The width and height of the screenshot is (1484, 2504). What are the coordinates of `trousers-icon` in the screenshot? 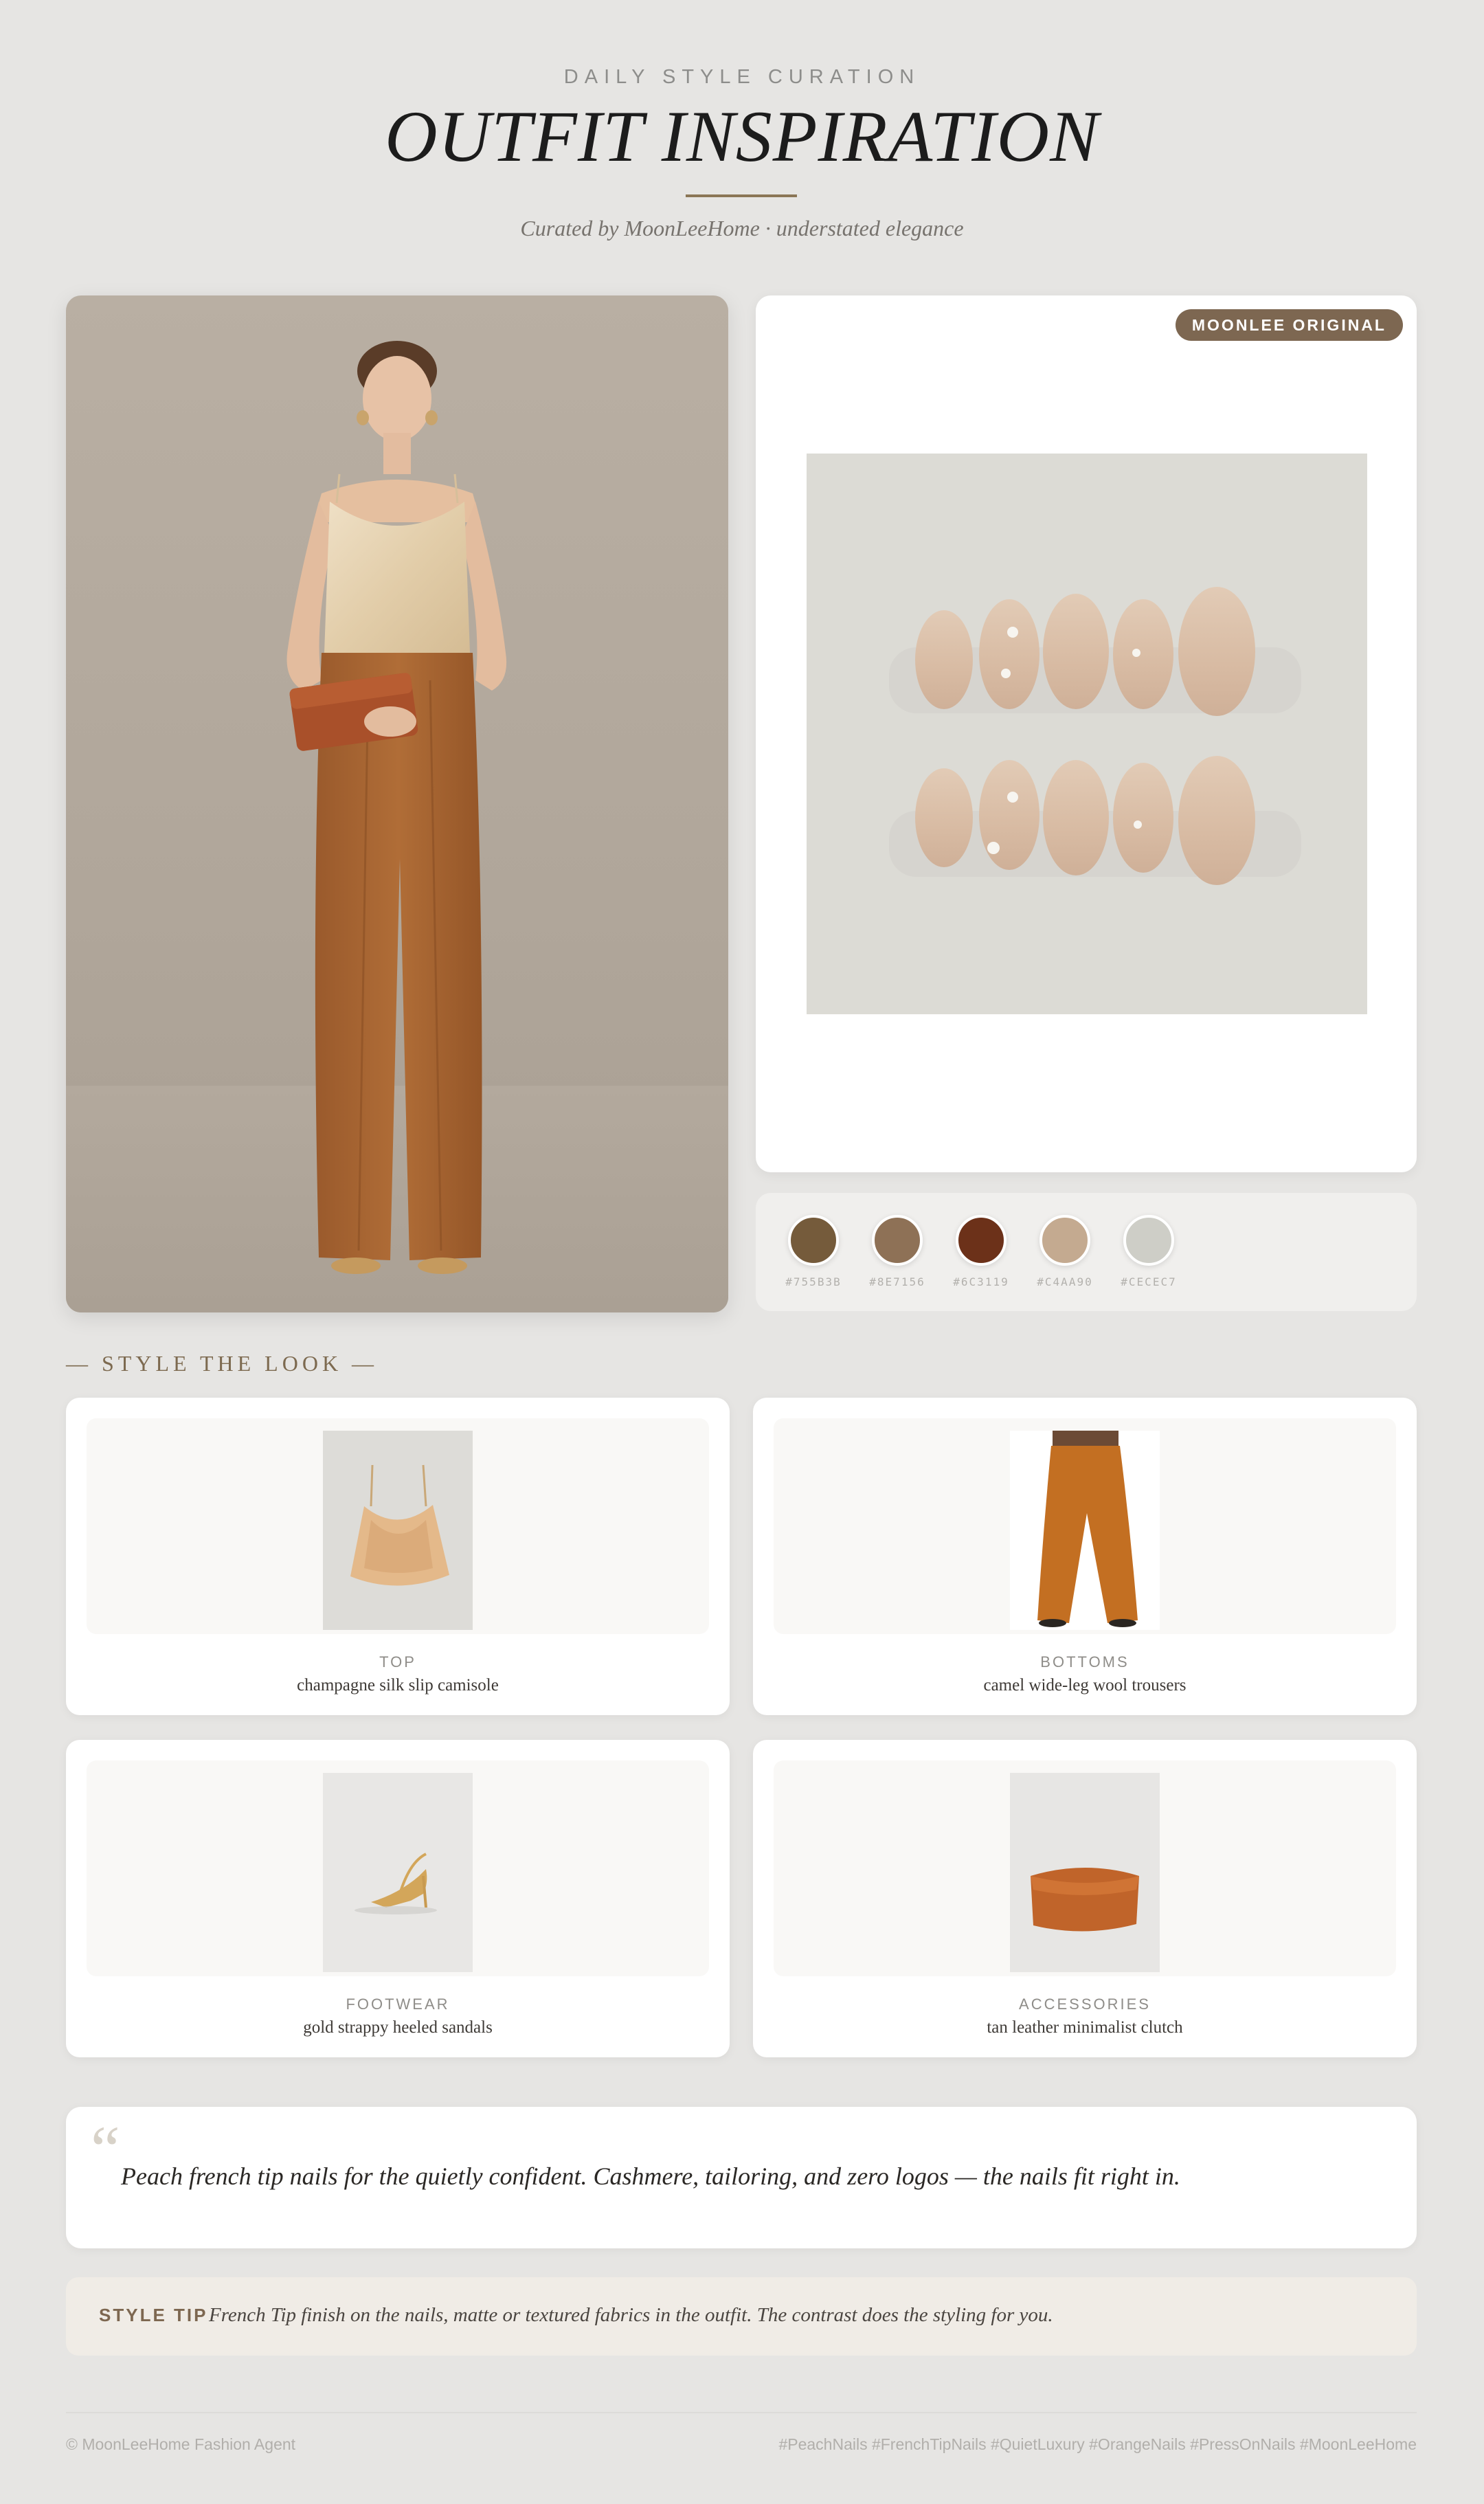 It's located at (1085, 1531).